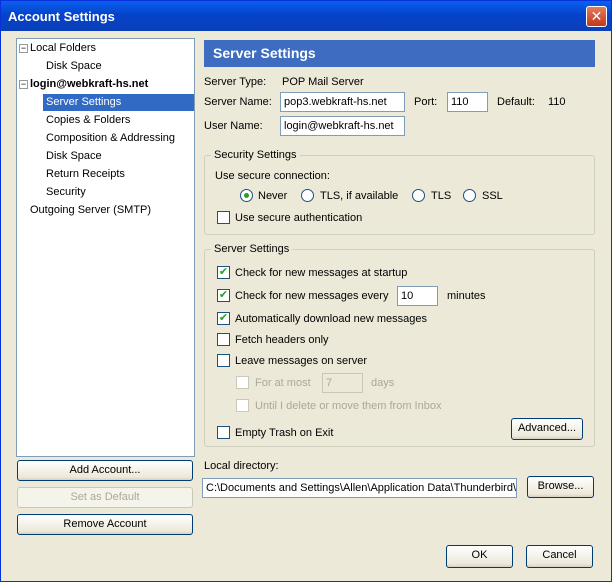 This screenshot has width=612, height=582. I want to click on days-field: 7, so click(342, 383).